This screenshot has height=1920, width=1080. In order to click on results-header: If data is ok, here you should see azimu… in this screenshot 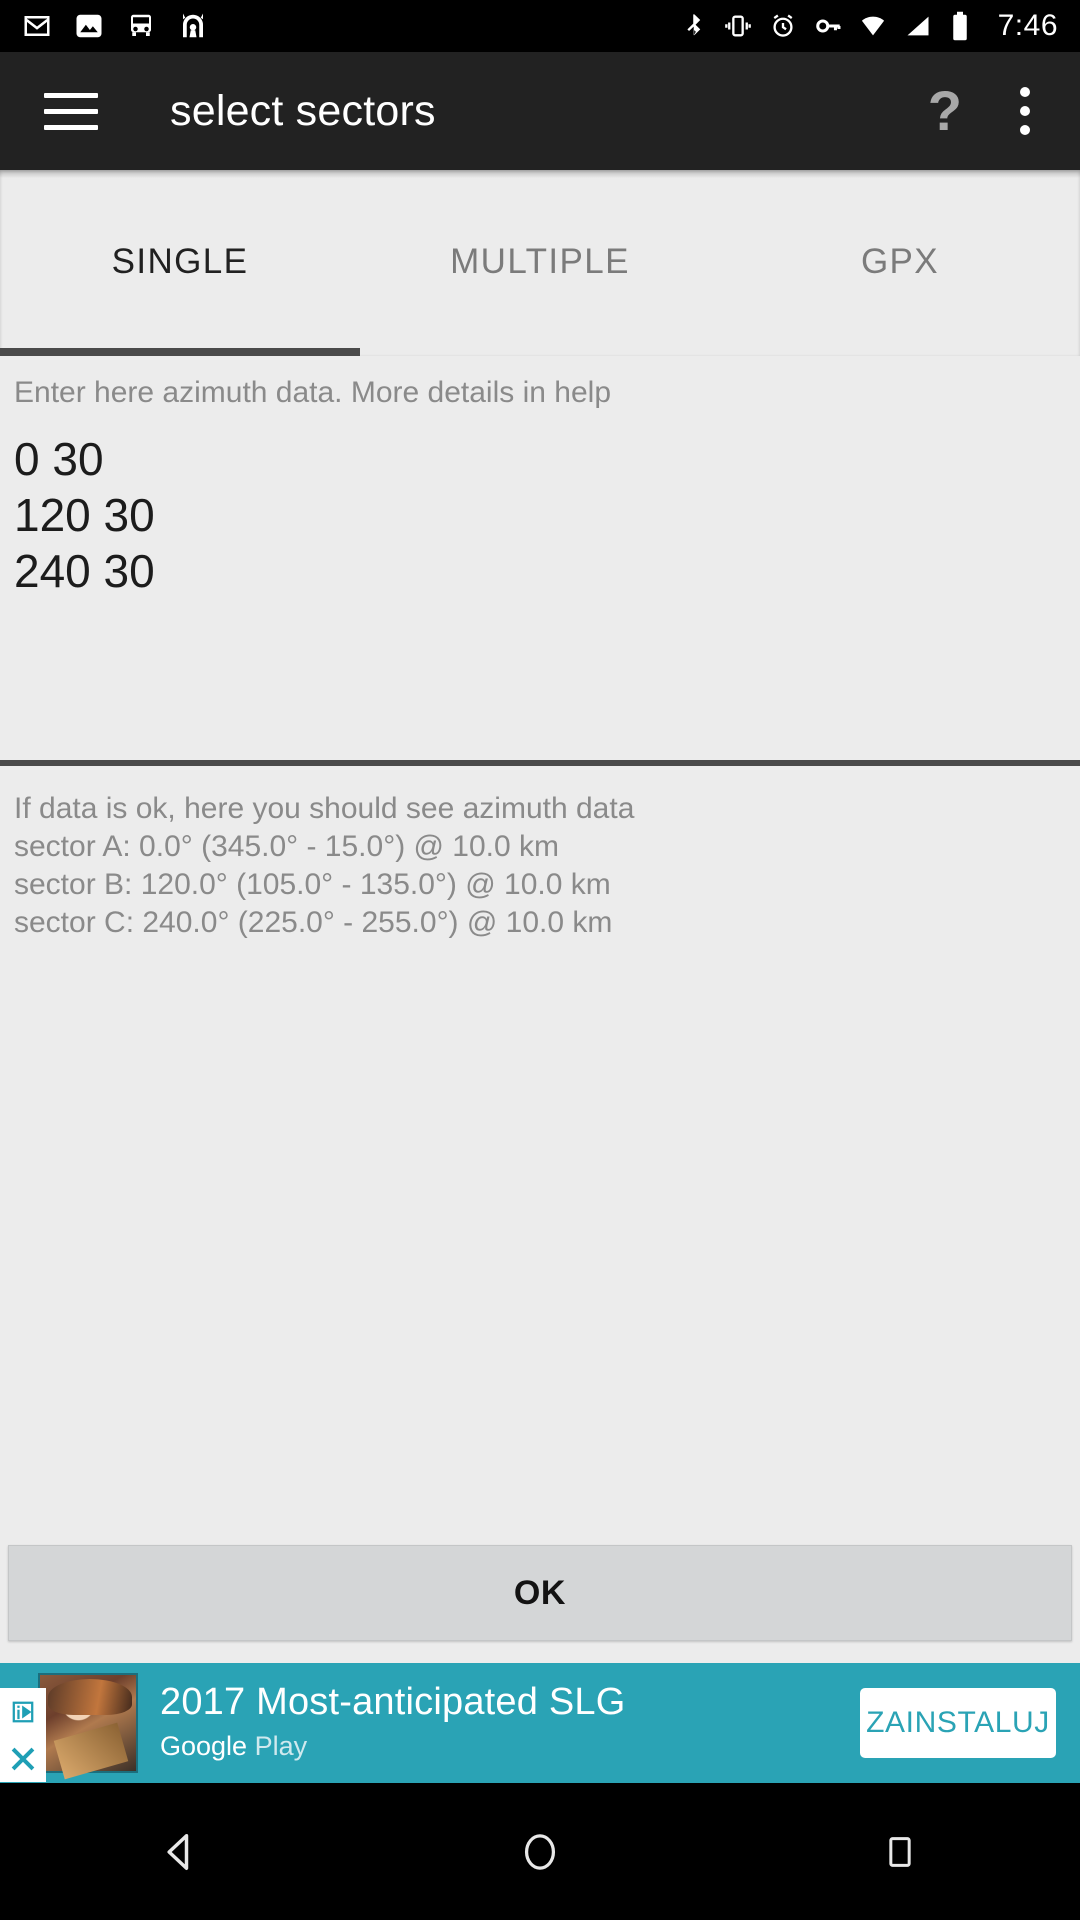, I will do `click(324, 808)`.